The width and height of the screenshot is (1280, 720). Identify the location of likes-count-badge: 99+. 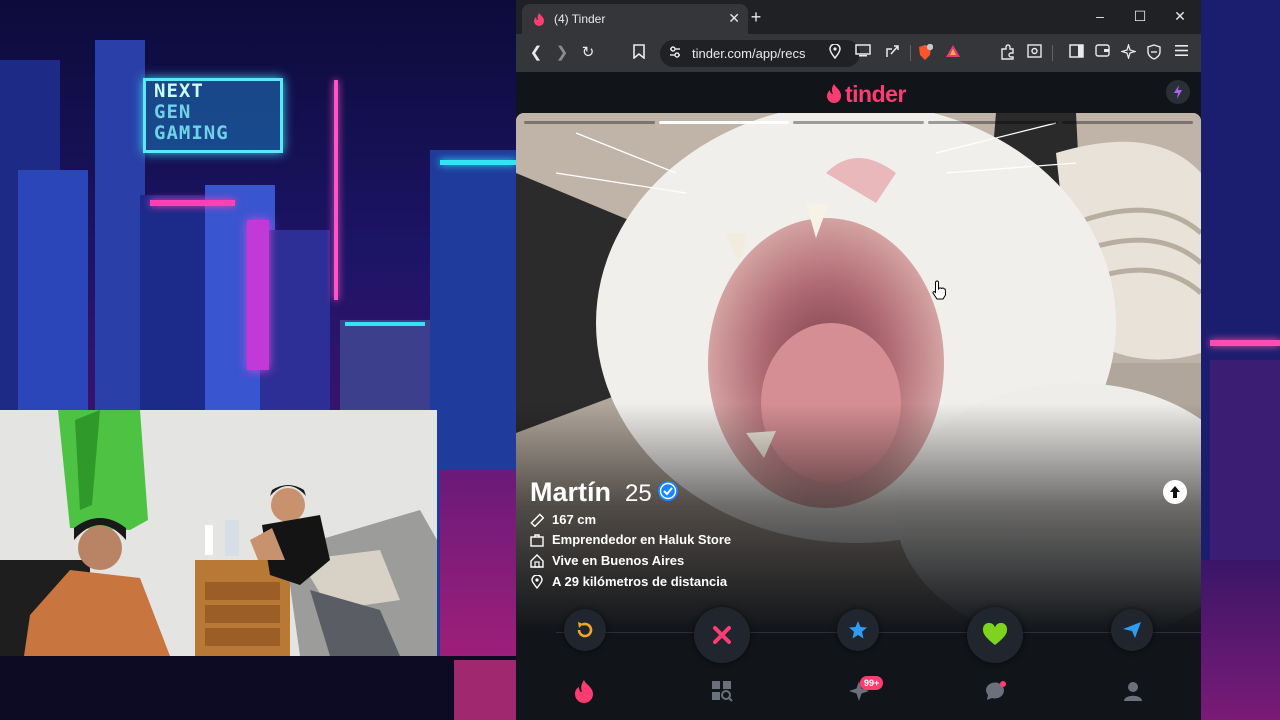
(872, 683).